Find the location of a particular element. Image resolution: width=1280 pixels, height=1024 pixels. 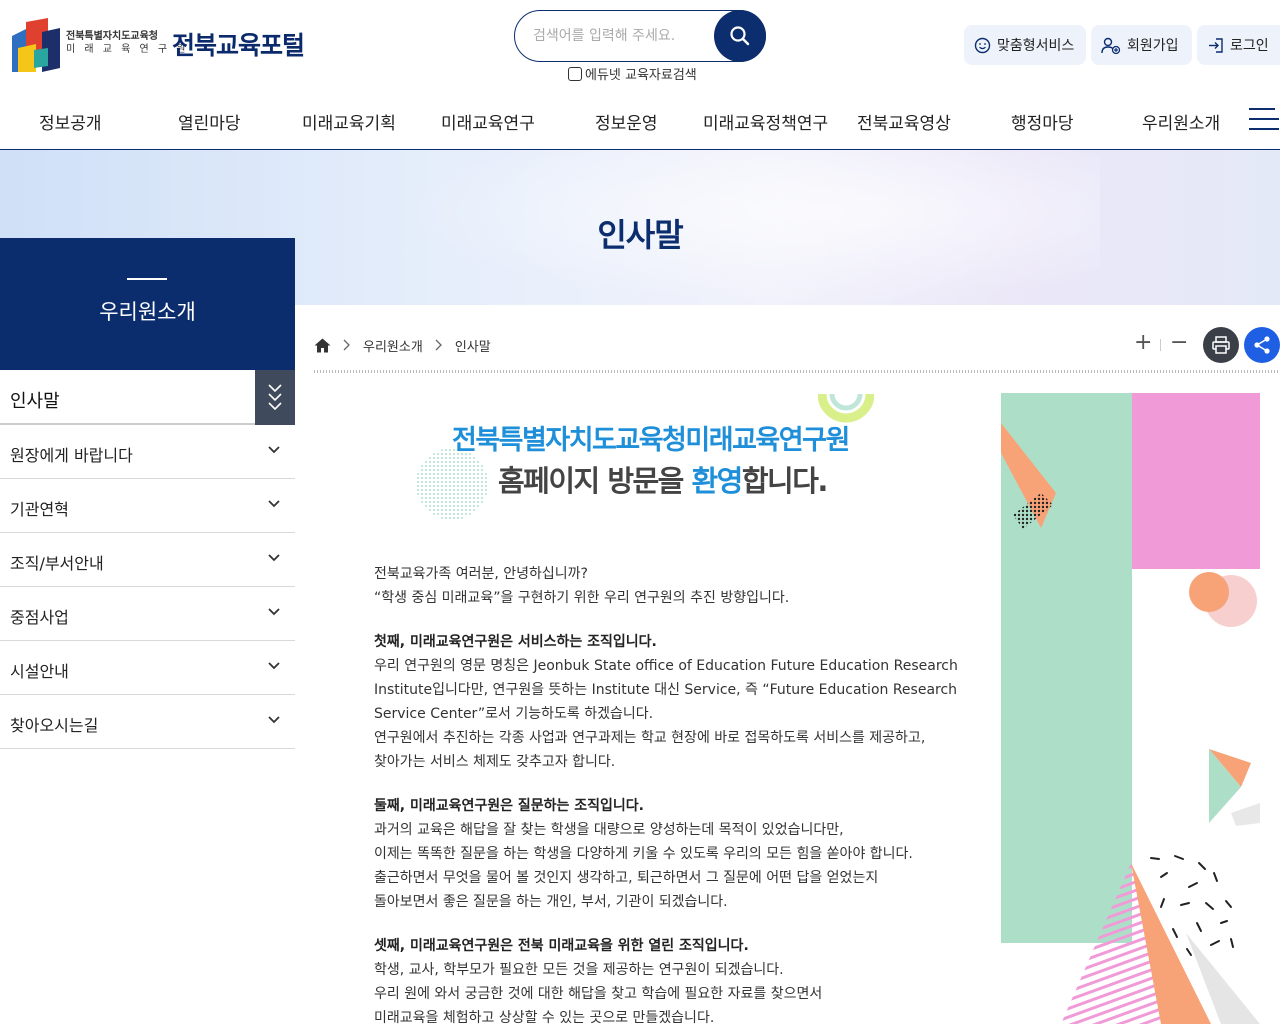

sidebar-item-history: 기관연혁 is located at coordinates (147, 506).